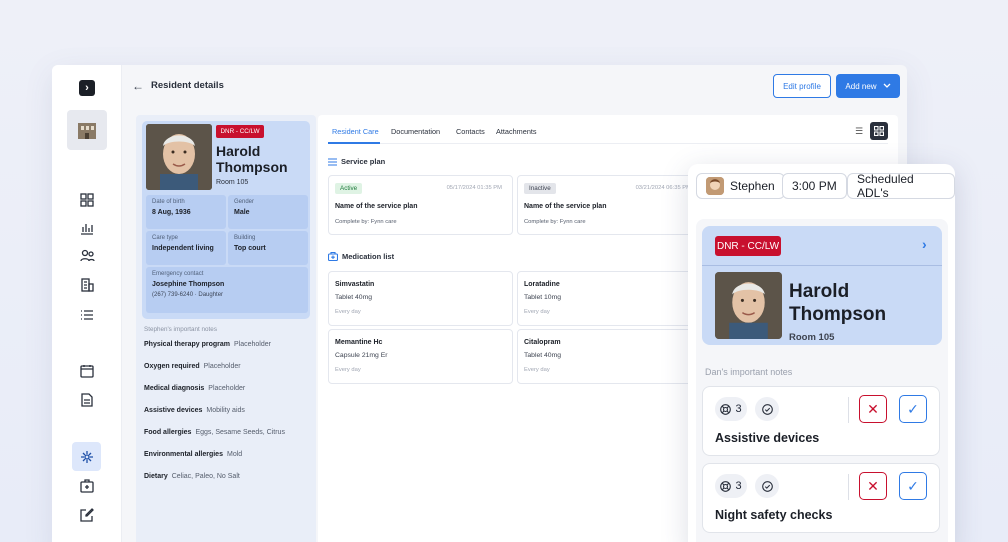 This screenshot has width=1008, height=542. Describe the element at coordinates (165, 238) in the screenshot. I see `care-type-label: Care type` at that location.